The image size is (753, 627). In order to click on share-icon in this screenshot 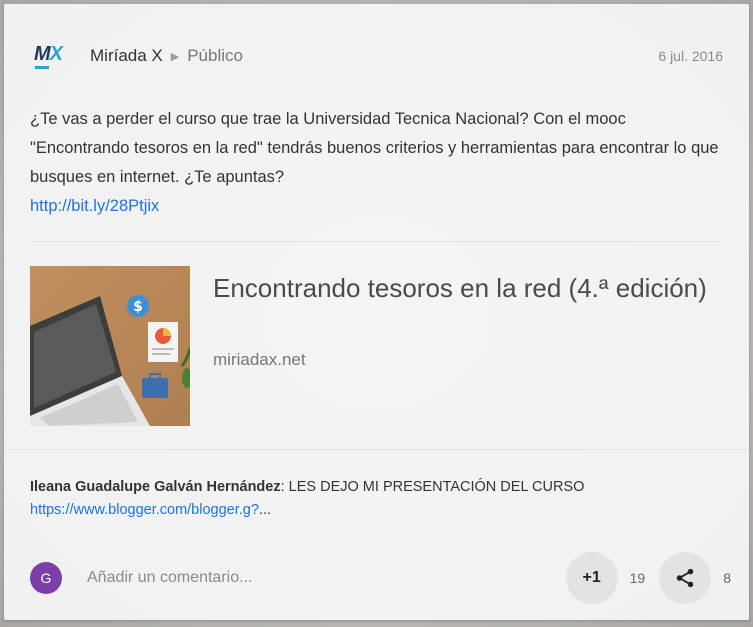, I will do `click(685, 578)`.